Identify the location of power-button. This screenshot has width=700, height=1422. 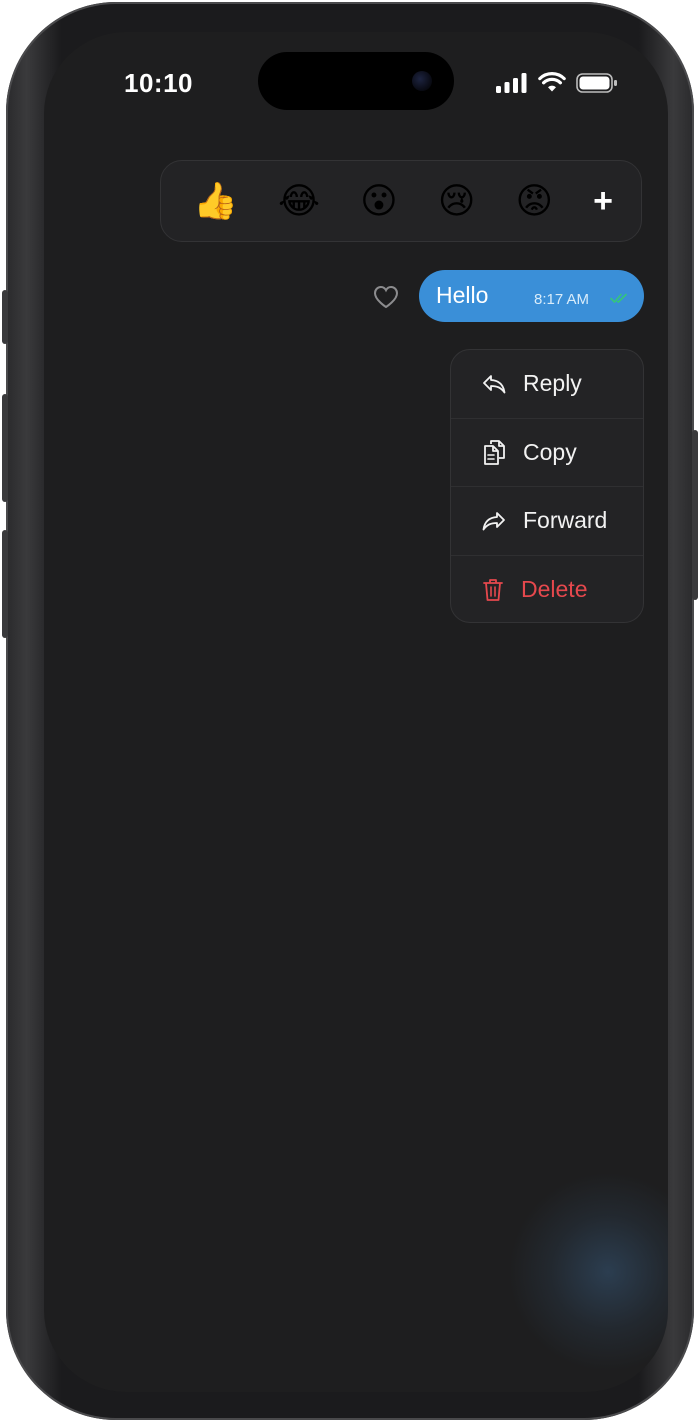
(695, 515).